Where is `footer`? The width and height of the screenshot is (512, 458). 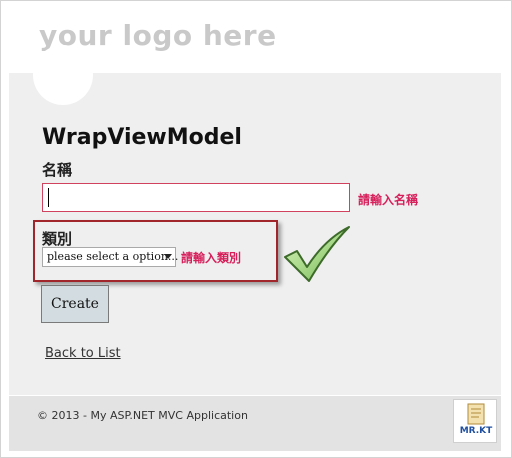
footer is located at coordinates (255, 423).